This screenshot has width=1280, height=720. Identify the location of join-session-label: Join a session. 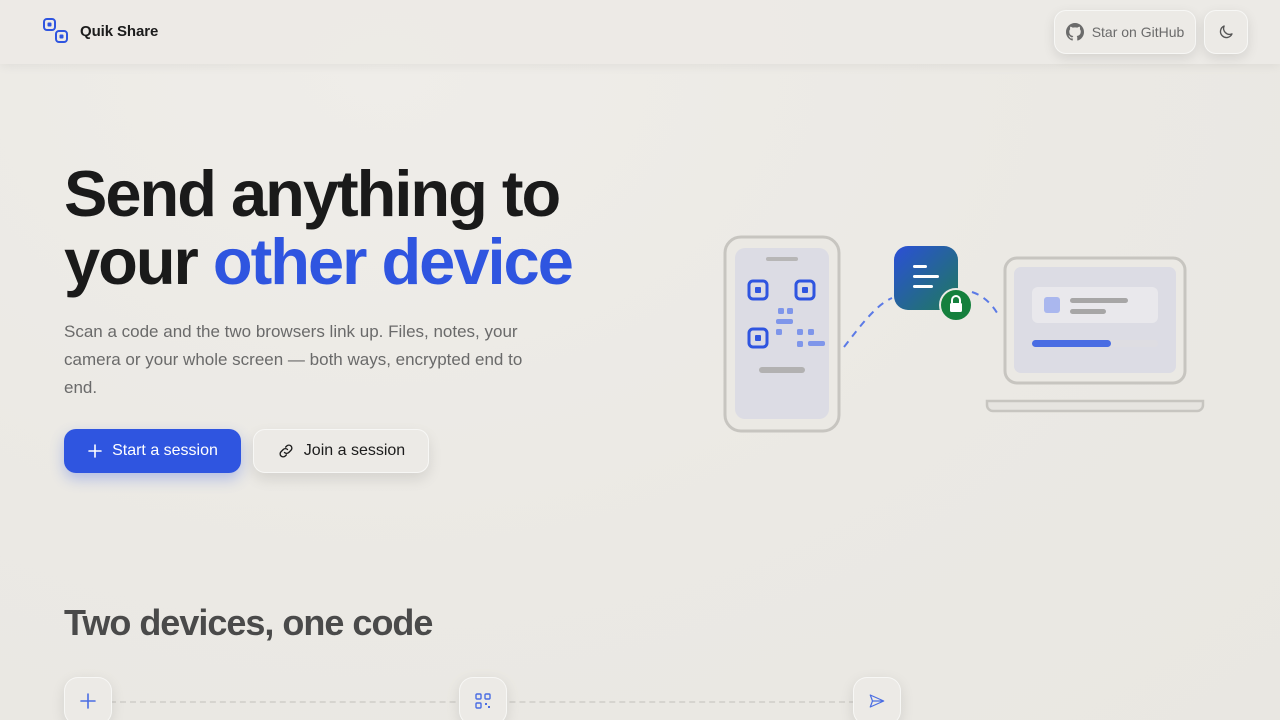
(354, 450).